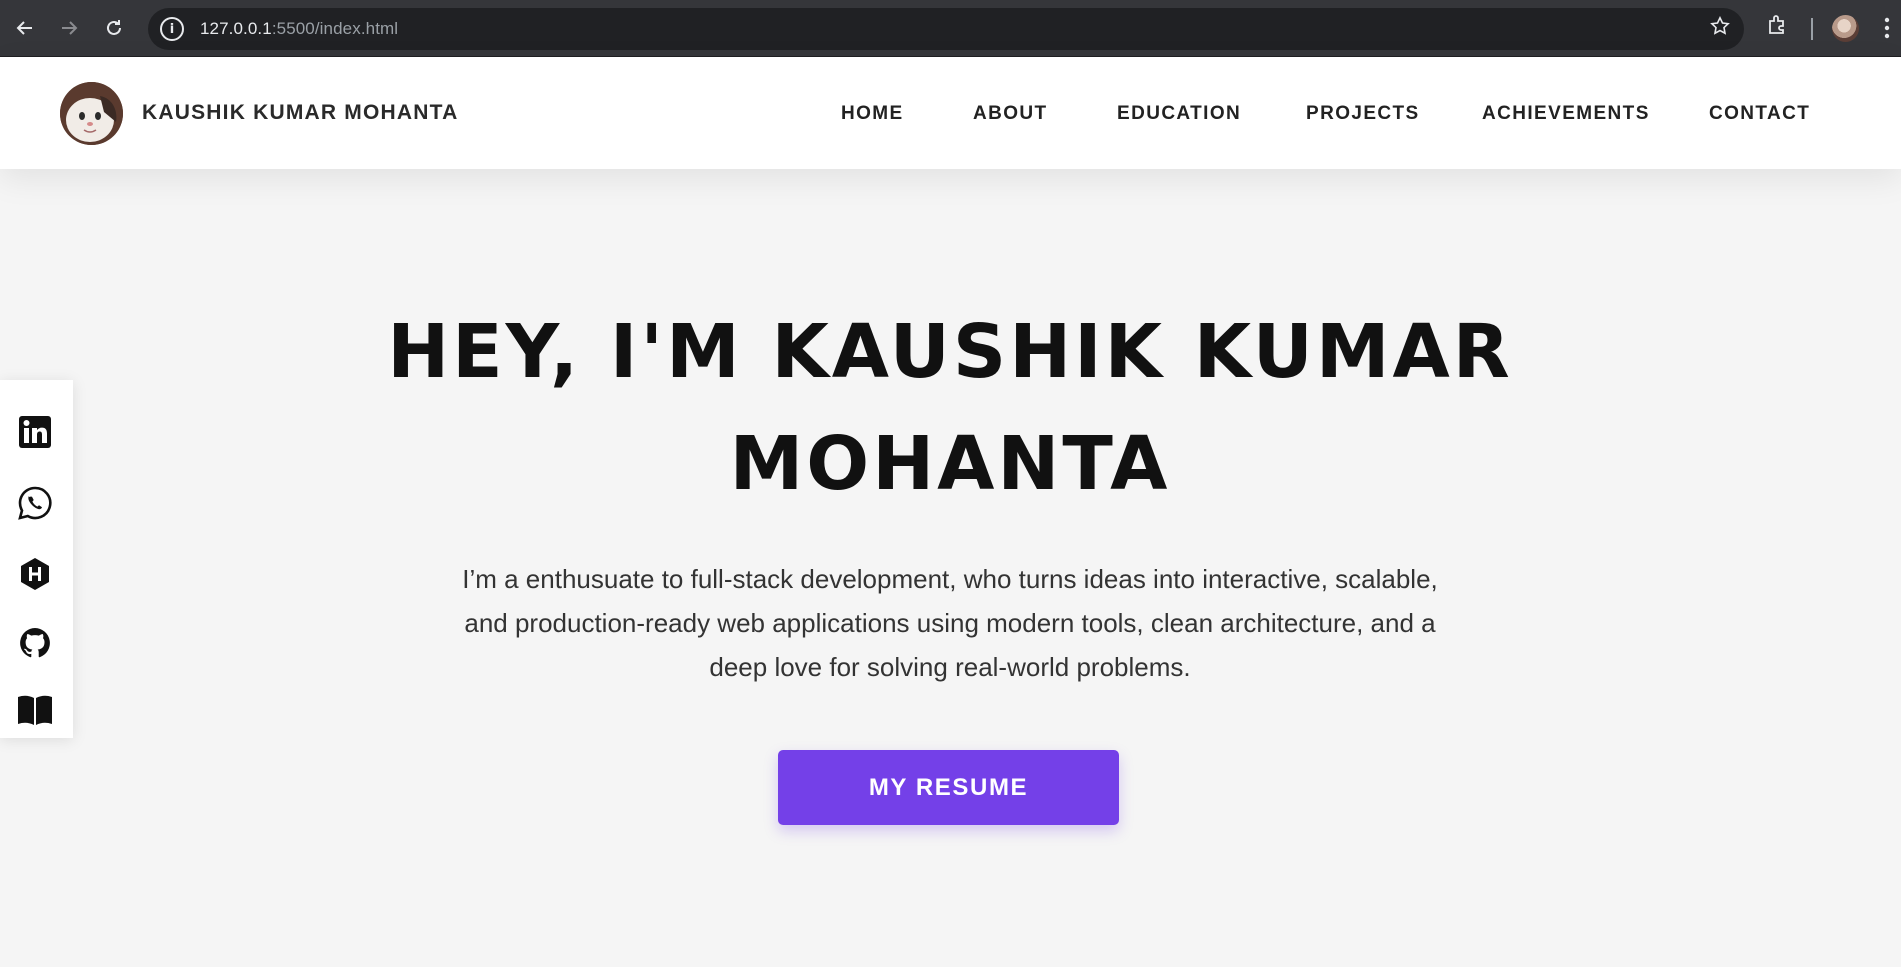 This screenshot has width=1901, height=967. Describe the element at coordinates (1010, 114) in the screenshot. I see `nav-about: ABOUT` at that location.